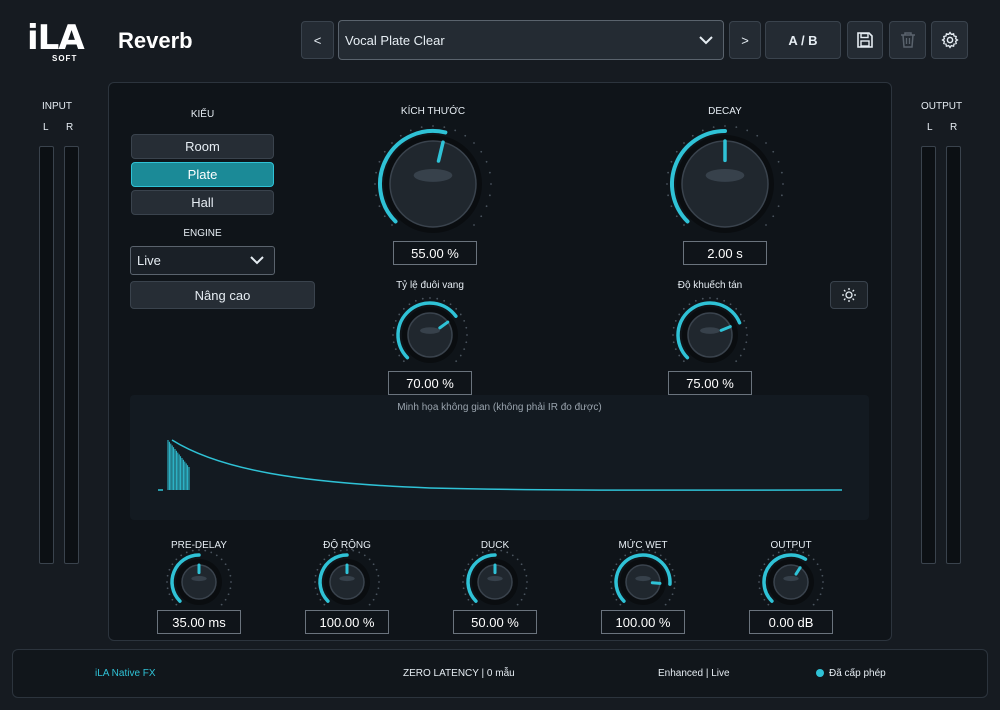  What do you see at coordinates (725, 184) in the screenshot?
I see `decay-knob` at bounding box center [725, 184].